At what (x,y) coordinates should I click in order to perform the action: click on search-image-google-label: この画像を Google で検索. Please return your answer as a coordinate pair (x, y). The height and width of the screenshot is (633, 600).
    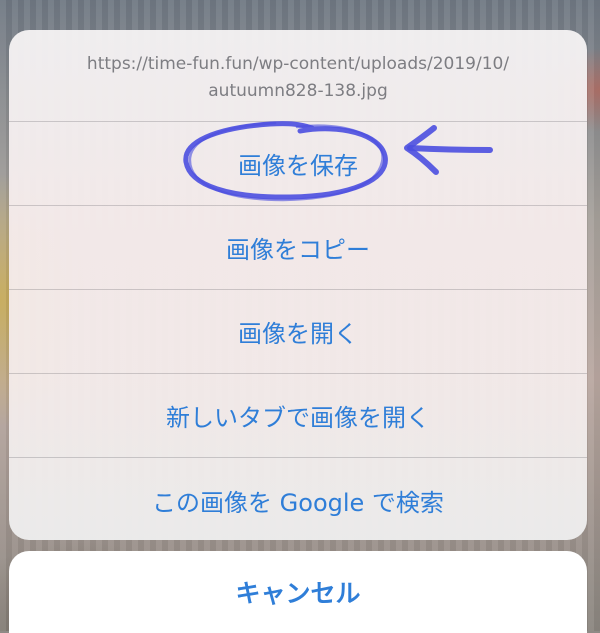
    Looking at the image, I should click on (298, 503).